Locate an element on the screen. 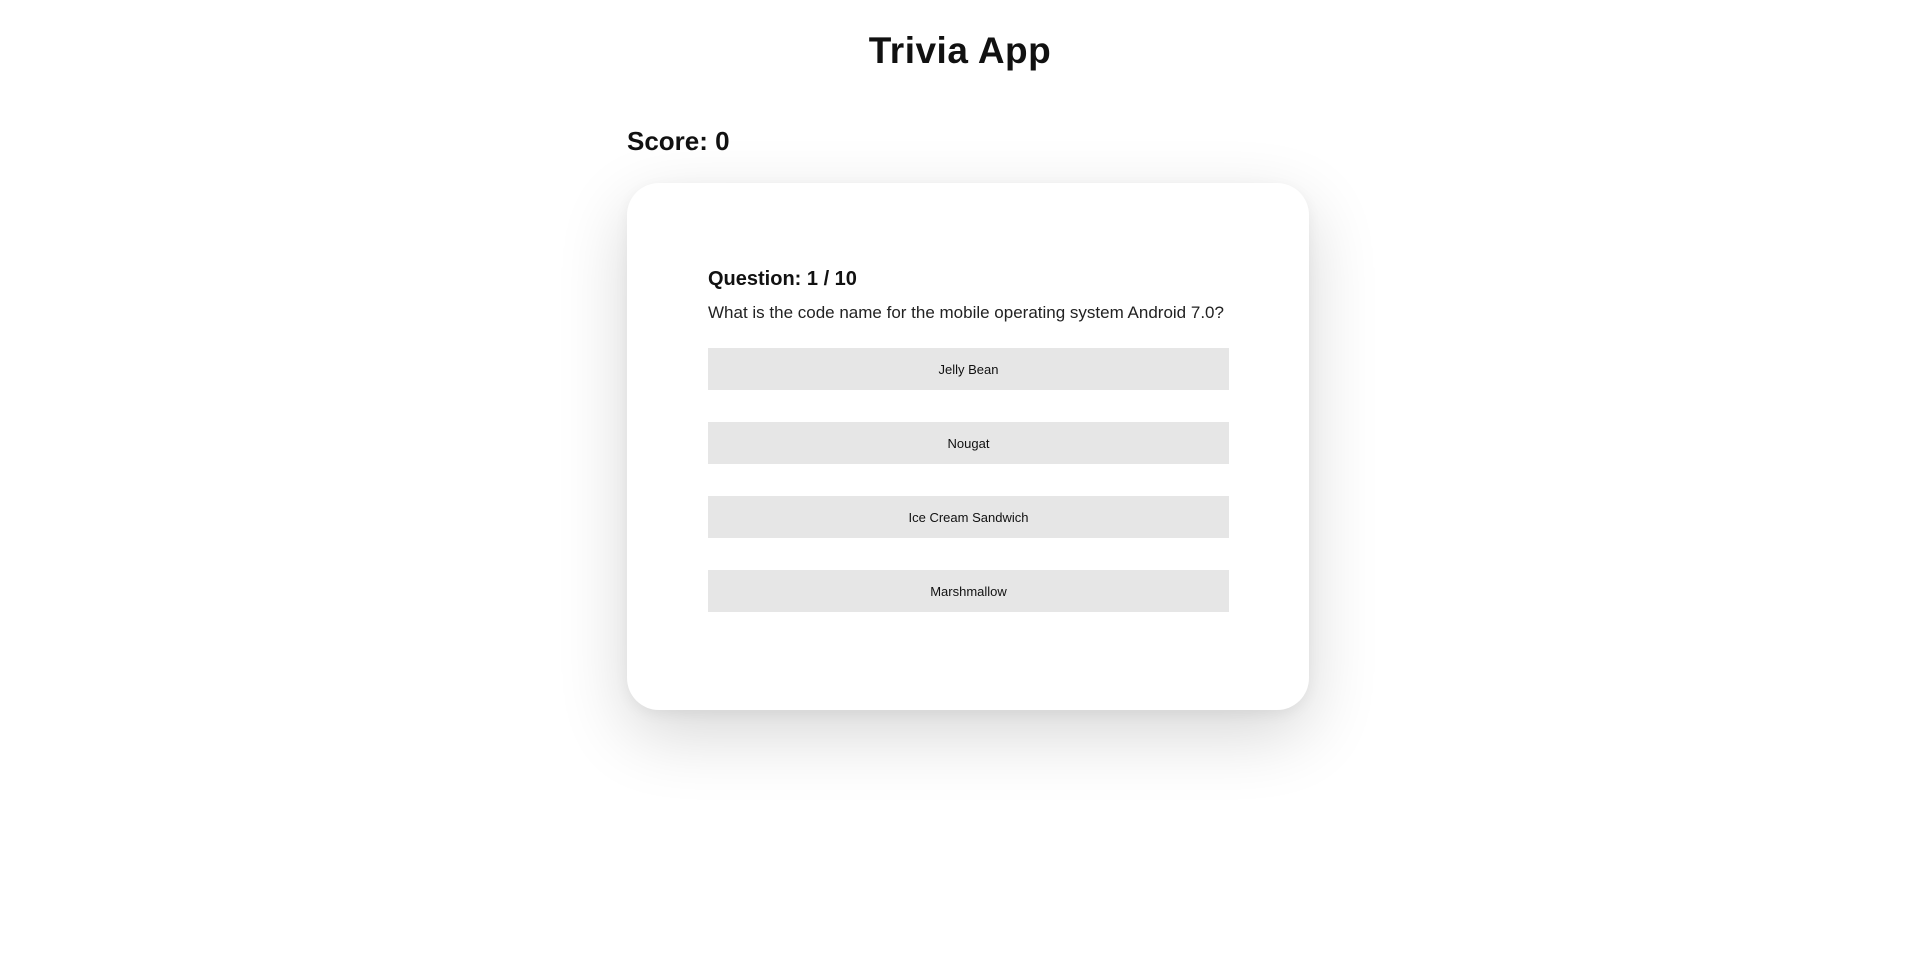 This screenshot has height=977, width=1920. answer-button-jelly-bean: Jelly Bean is located at coordinates (968, 369).